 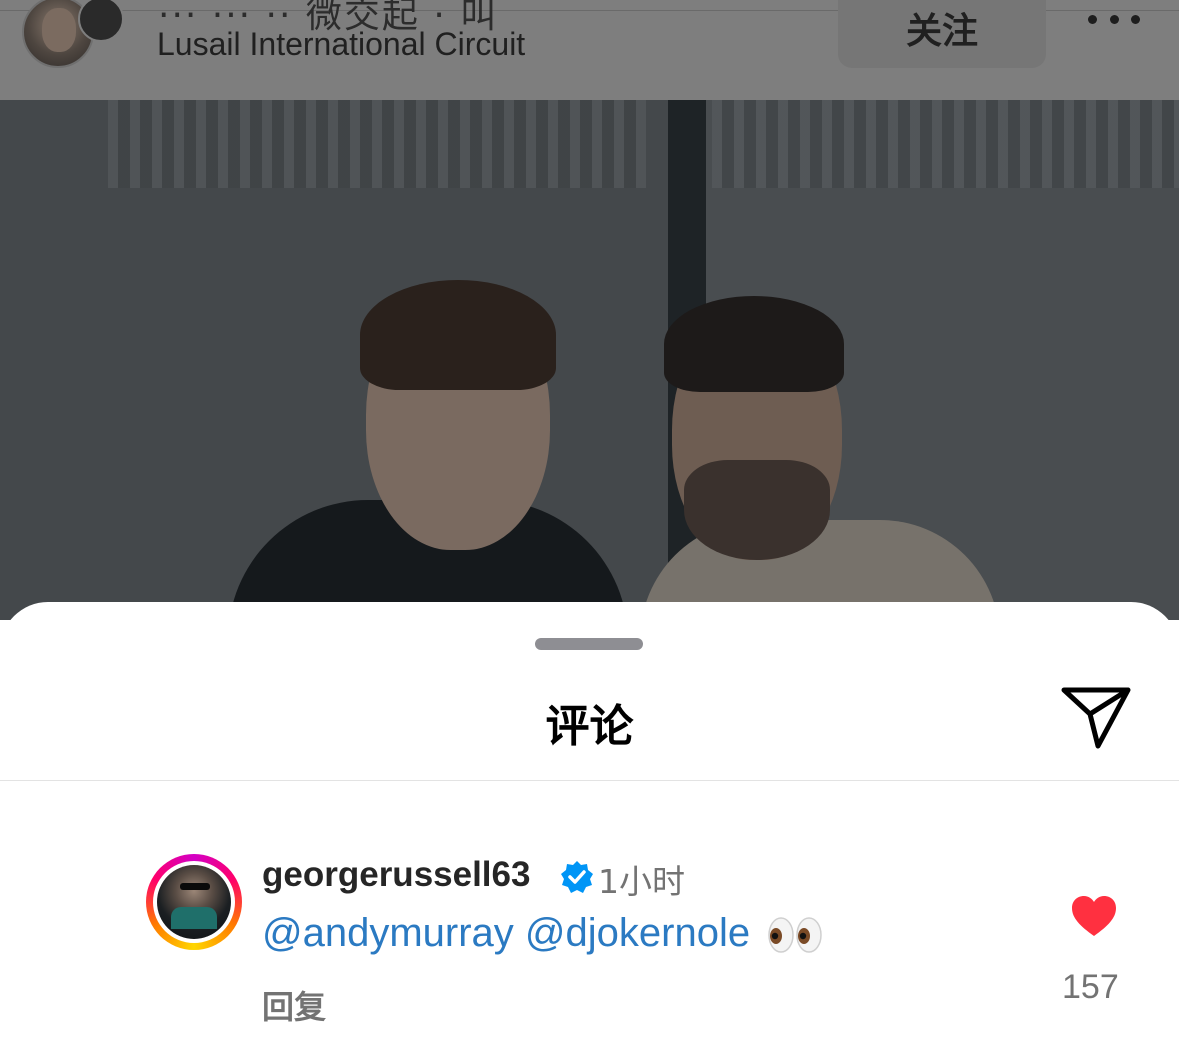 What do you see at coordinates (458, 335) in the screenshot?
I see `person-left-hair` at bounding box center [458, 335].